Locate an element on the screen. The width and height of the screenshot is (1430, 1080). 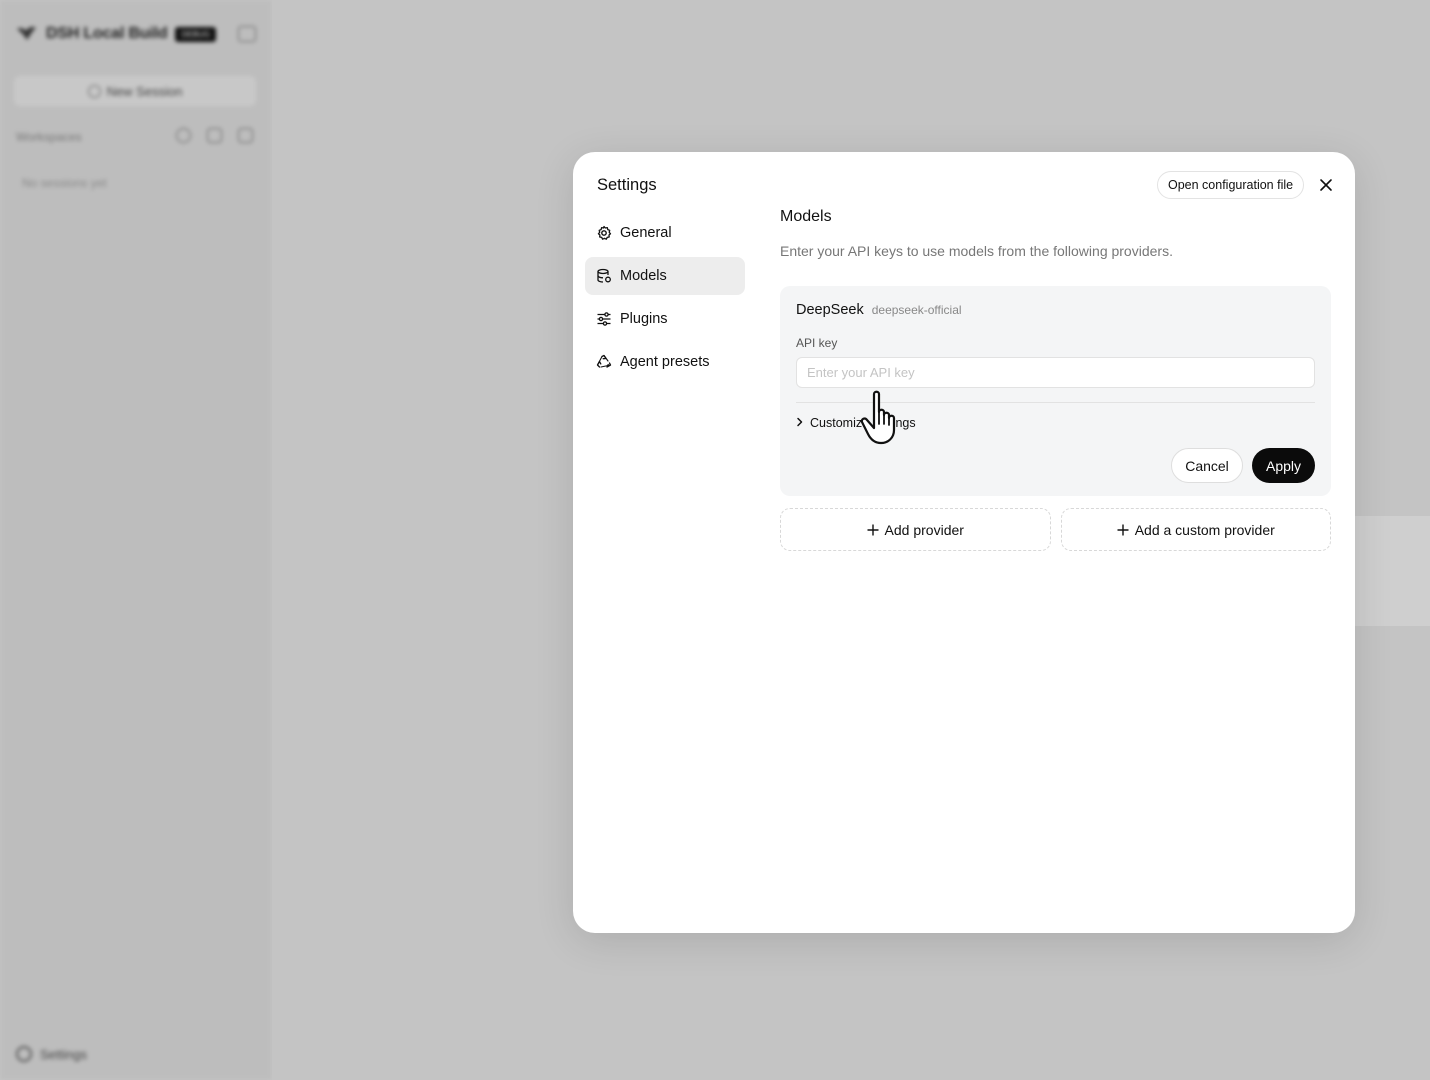
nav-item-general: General is located at coordinates (665, 233).